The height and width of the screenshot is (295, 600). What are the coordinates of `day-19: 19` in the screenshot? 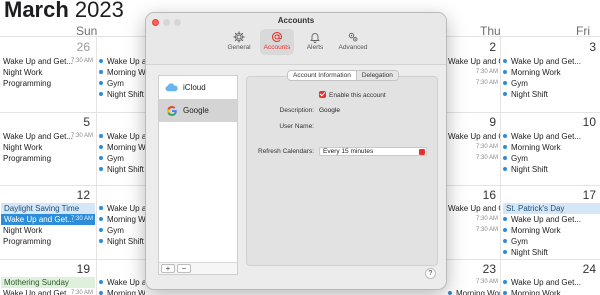 It's located at (75, 269).